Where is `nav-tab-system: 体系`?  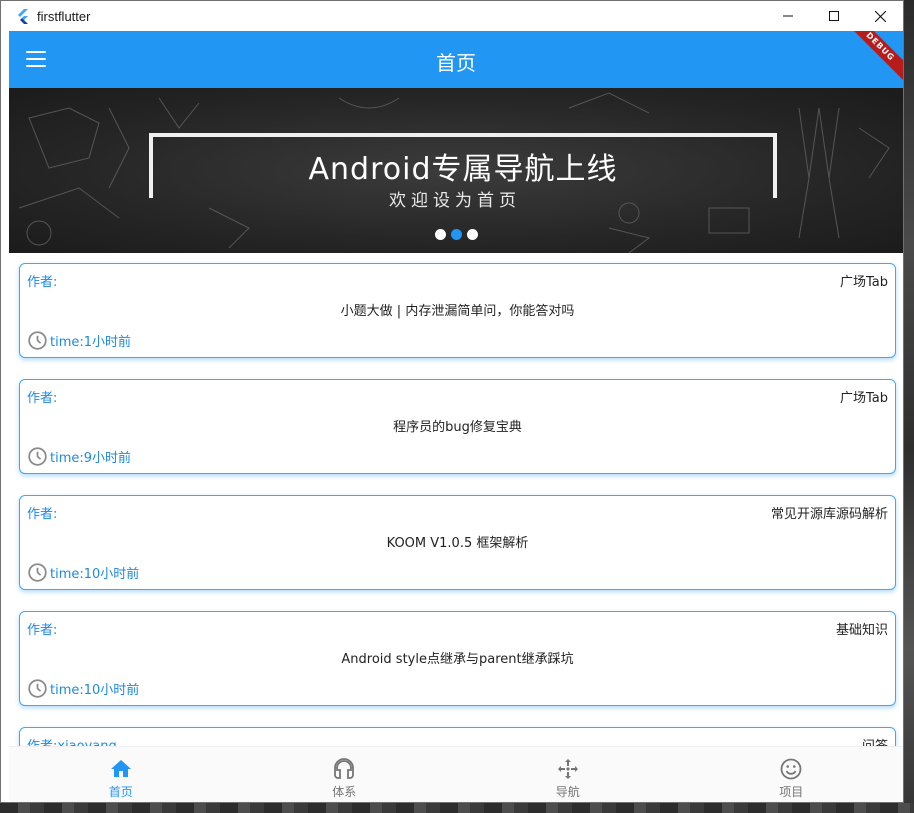 nav-tab-system: 体系 is located at coordinates (345, 774).